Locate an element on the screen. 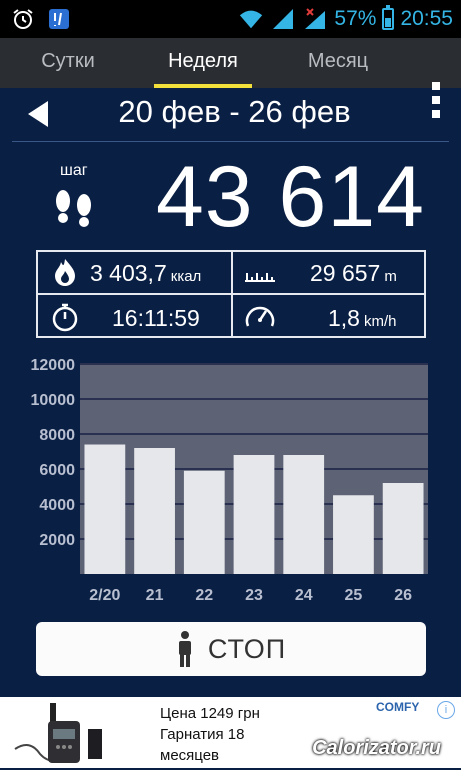 Image resolution: width=461 pixels, height=770 pixels. tab-month-label: Месяц is located at coordinates (338, 61).